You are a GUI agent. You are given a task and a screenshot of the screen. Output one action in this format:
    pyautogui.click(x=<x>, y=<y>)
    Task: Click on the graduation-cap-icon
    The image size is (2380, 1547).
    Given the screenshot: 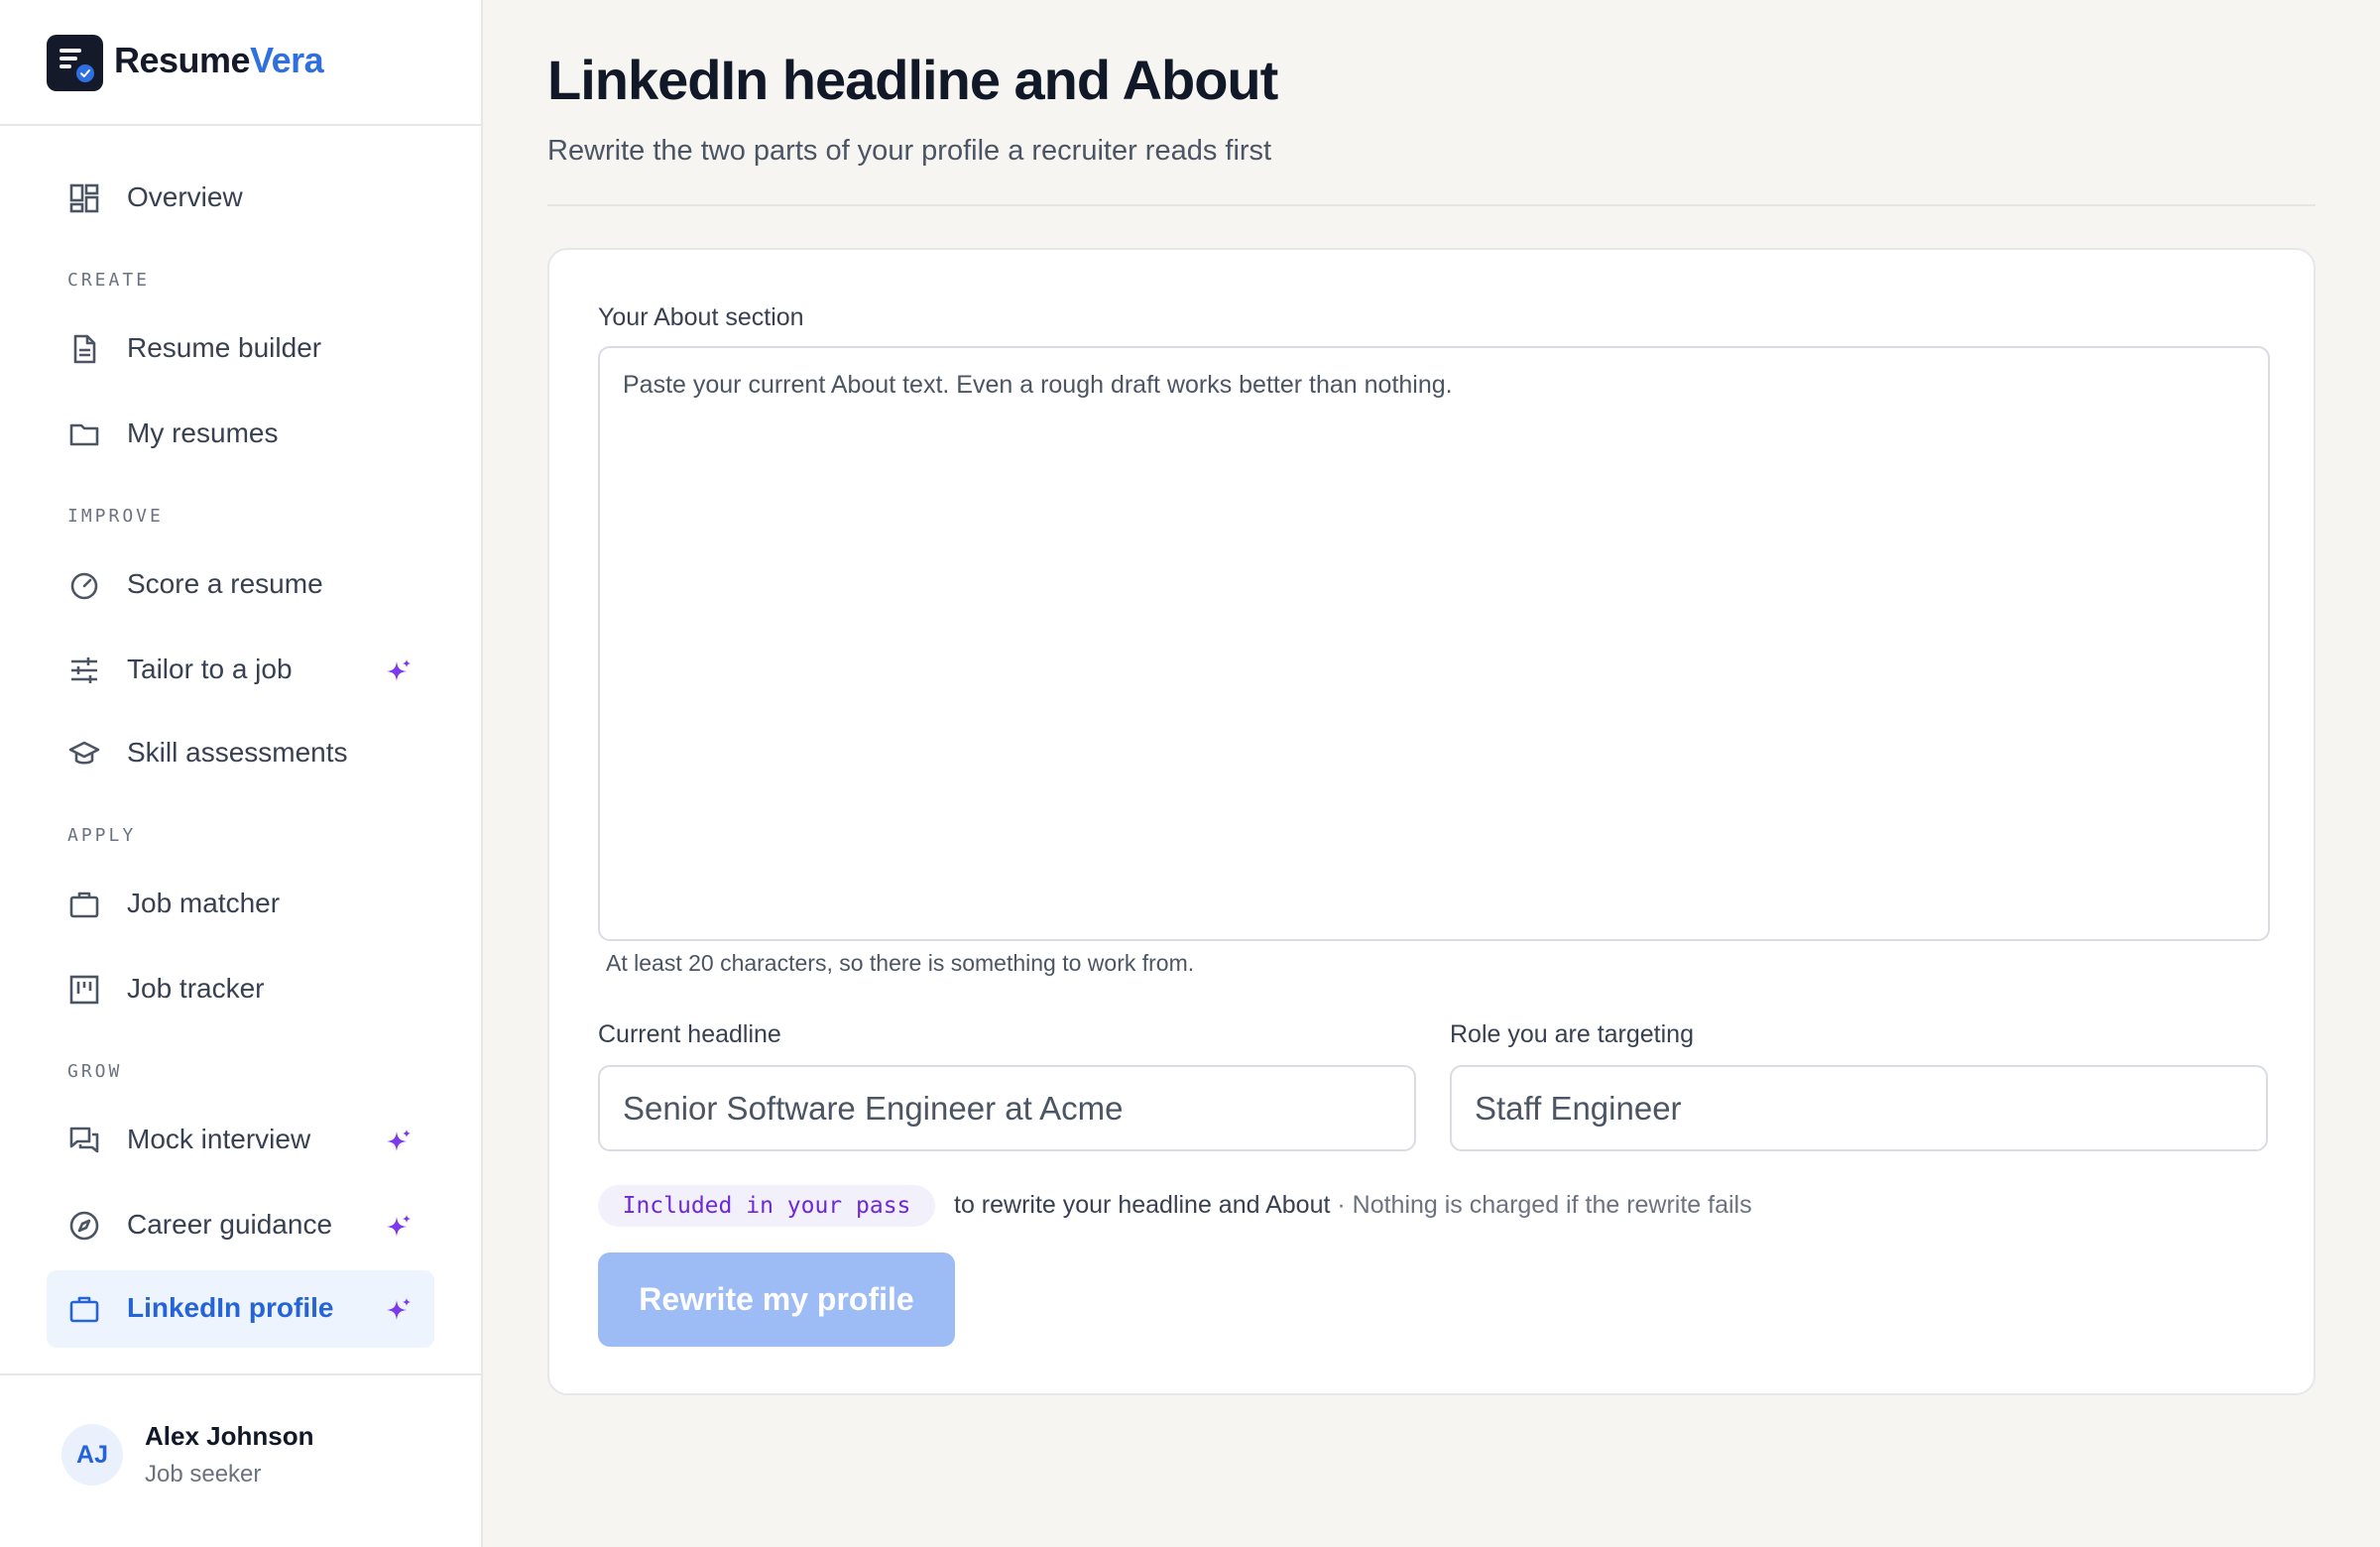 What is the action you would take?
    pyautogui.click(x=84, y=753)
    